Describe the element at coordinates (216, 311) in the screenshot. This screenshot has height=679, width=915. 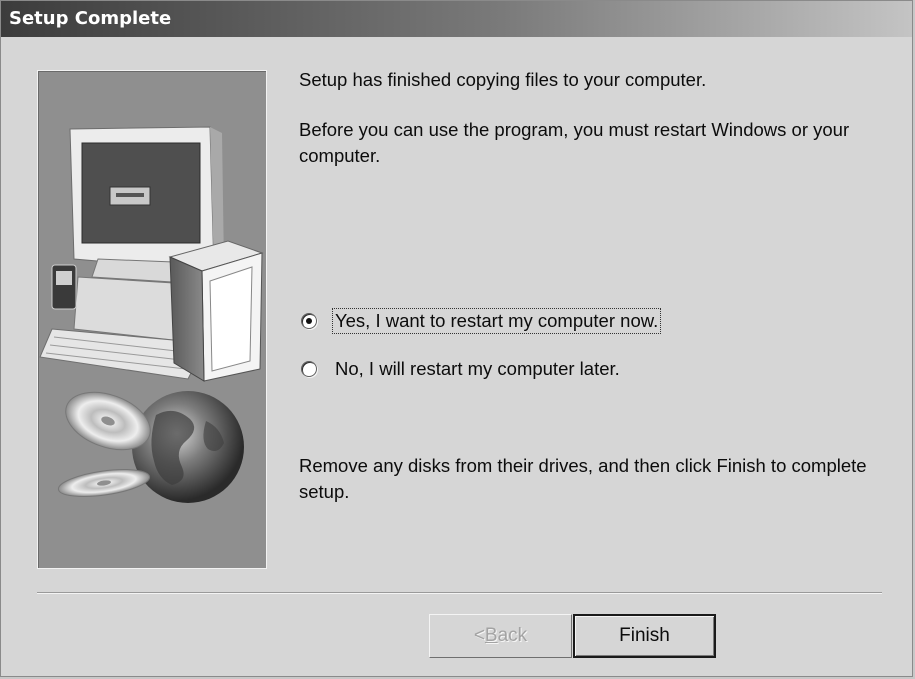
I see `software-box-icon` at that location.